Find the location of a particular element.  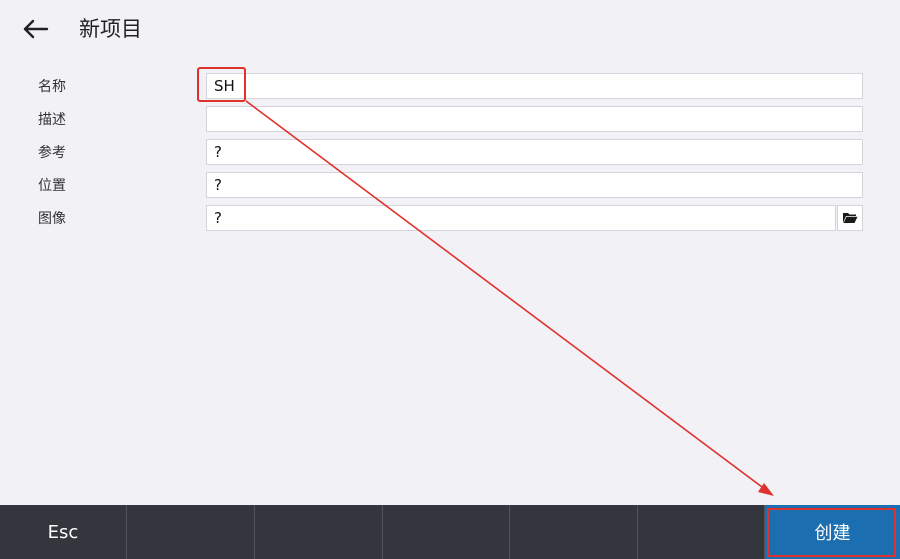

location-label: 位置 is located at coordinates (52, 186).